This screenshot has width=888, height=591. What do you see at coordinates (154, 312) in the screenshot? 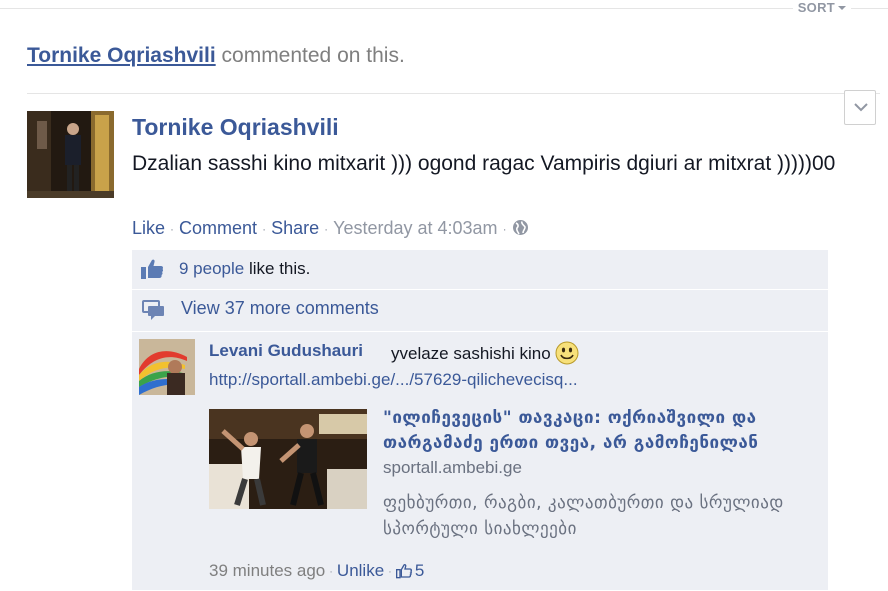
I see `comment-bubble-icon` at bounding box center [154, 312].